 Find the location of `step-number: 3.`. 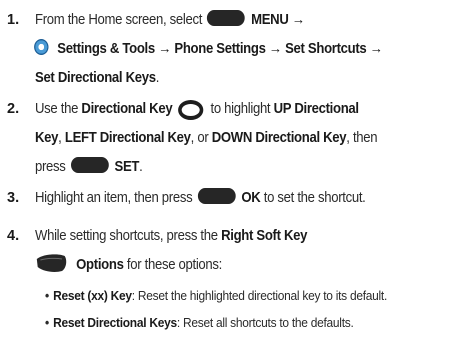

step-number: 3. is located at coordinates (13, 198).